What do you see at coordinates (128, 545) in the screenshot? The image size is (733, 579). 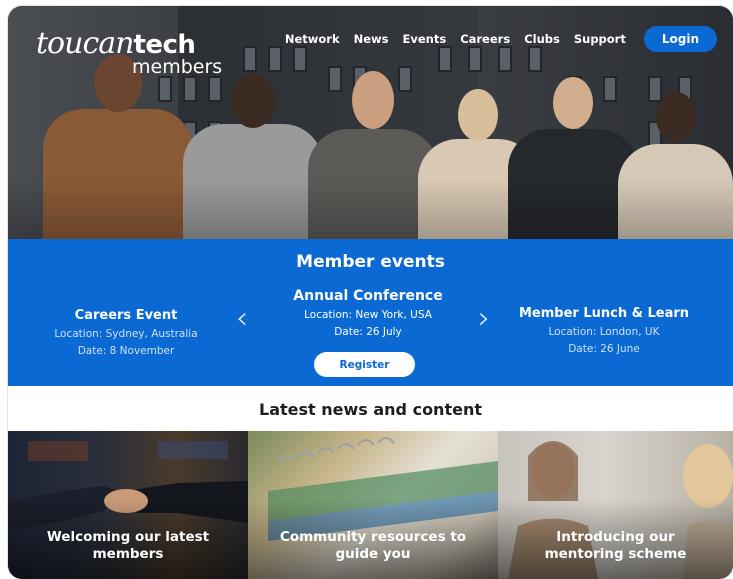 I see `news-card-label: Welcoming our latest members` at bounding box center [128, 545].